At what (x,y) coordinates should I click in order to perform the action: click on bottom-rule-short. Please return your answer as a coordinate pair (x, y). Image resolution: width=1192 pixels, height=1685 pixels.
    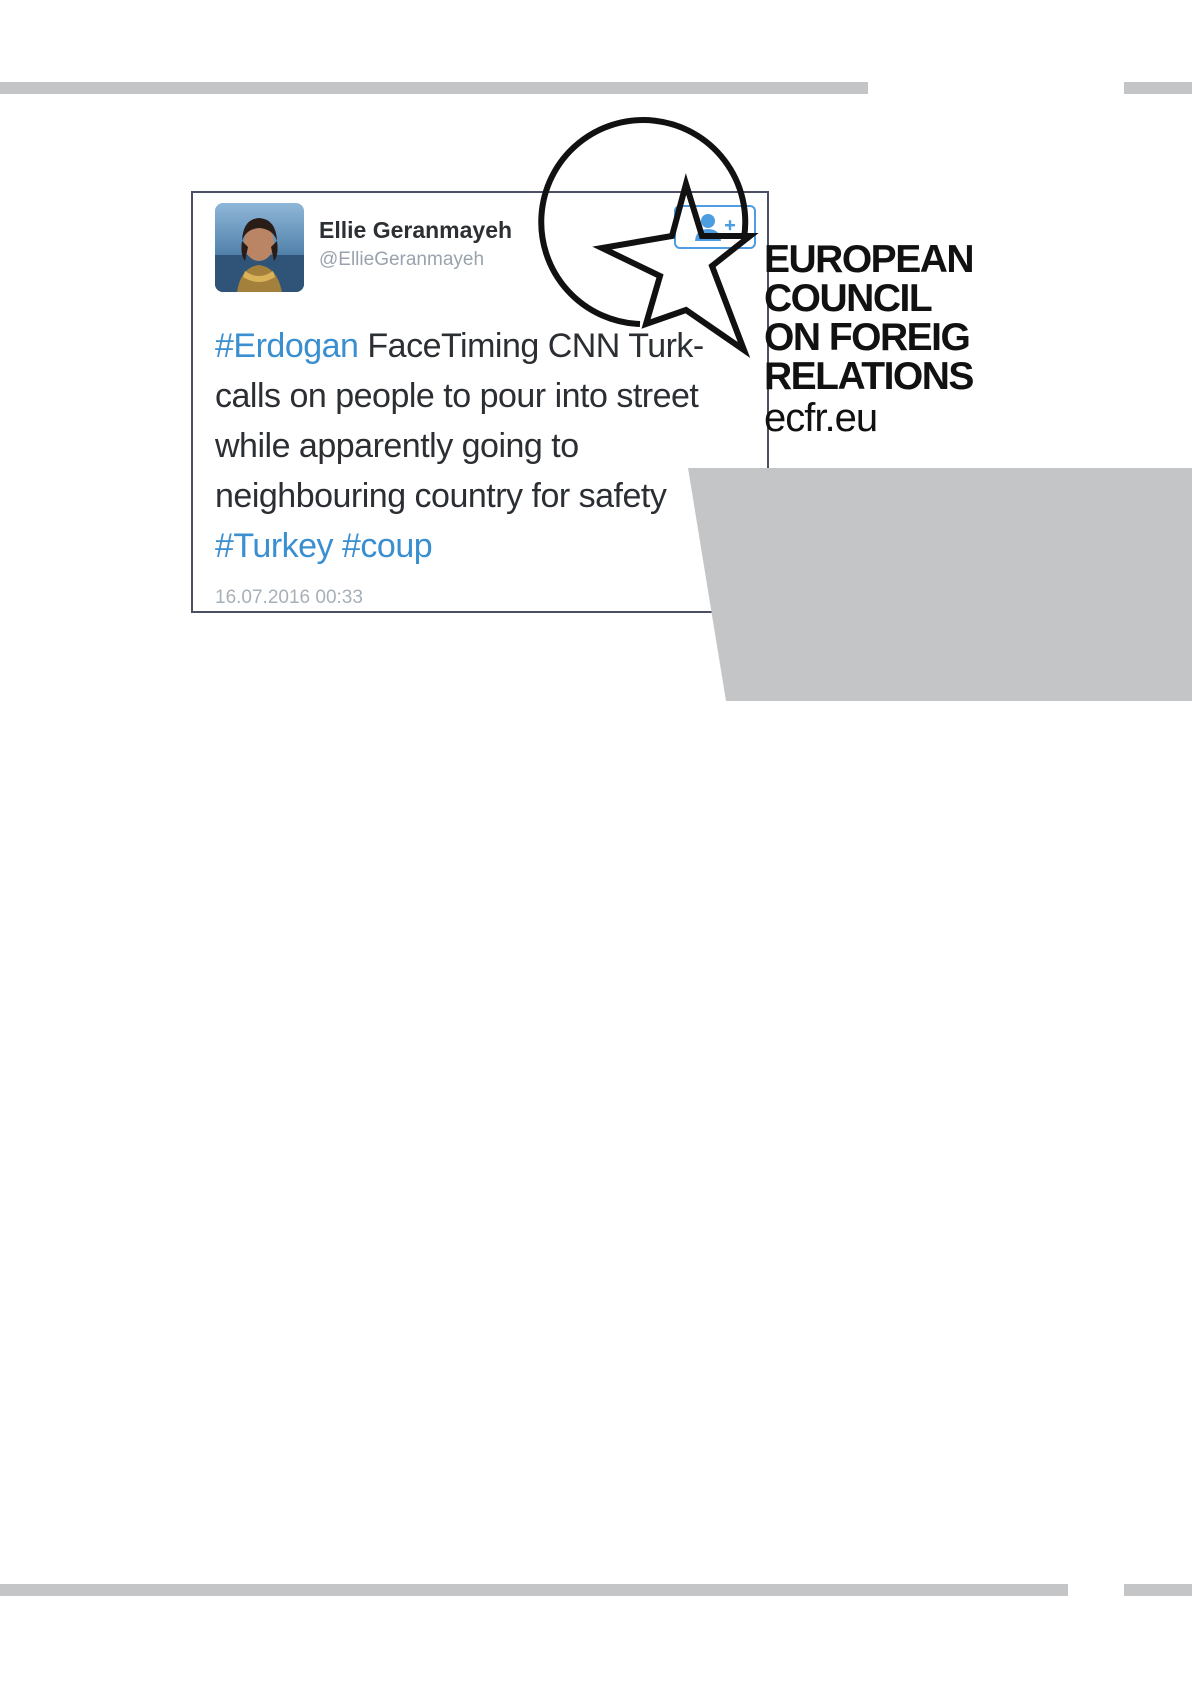
    Looking at the image, I should click on (1158, 1590).